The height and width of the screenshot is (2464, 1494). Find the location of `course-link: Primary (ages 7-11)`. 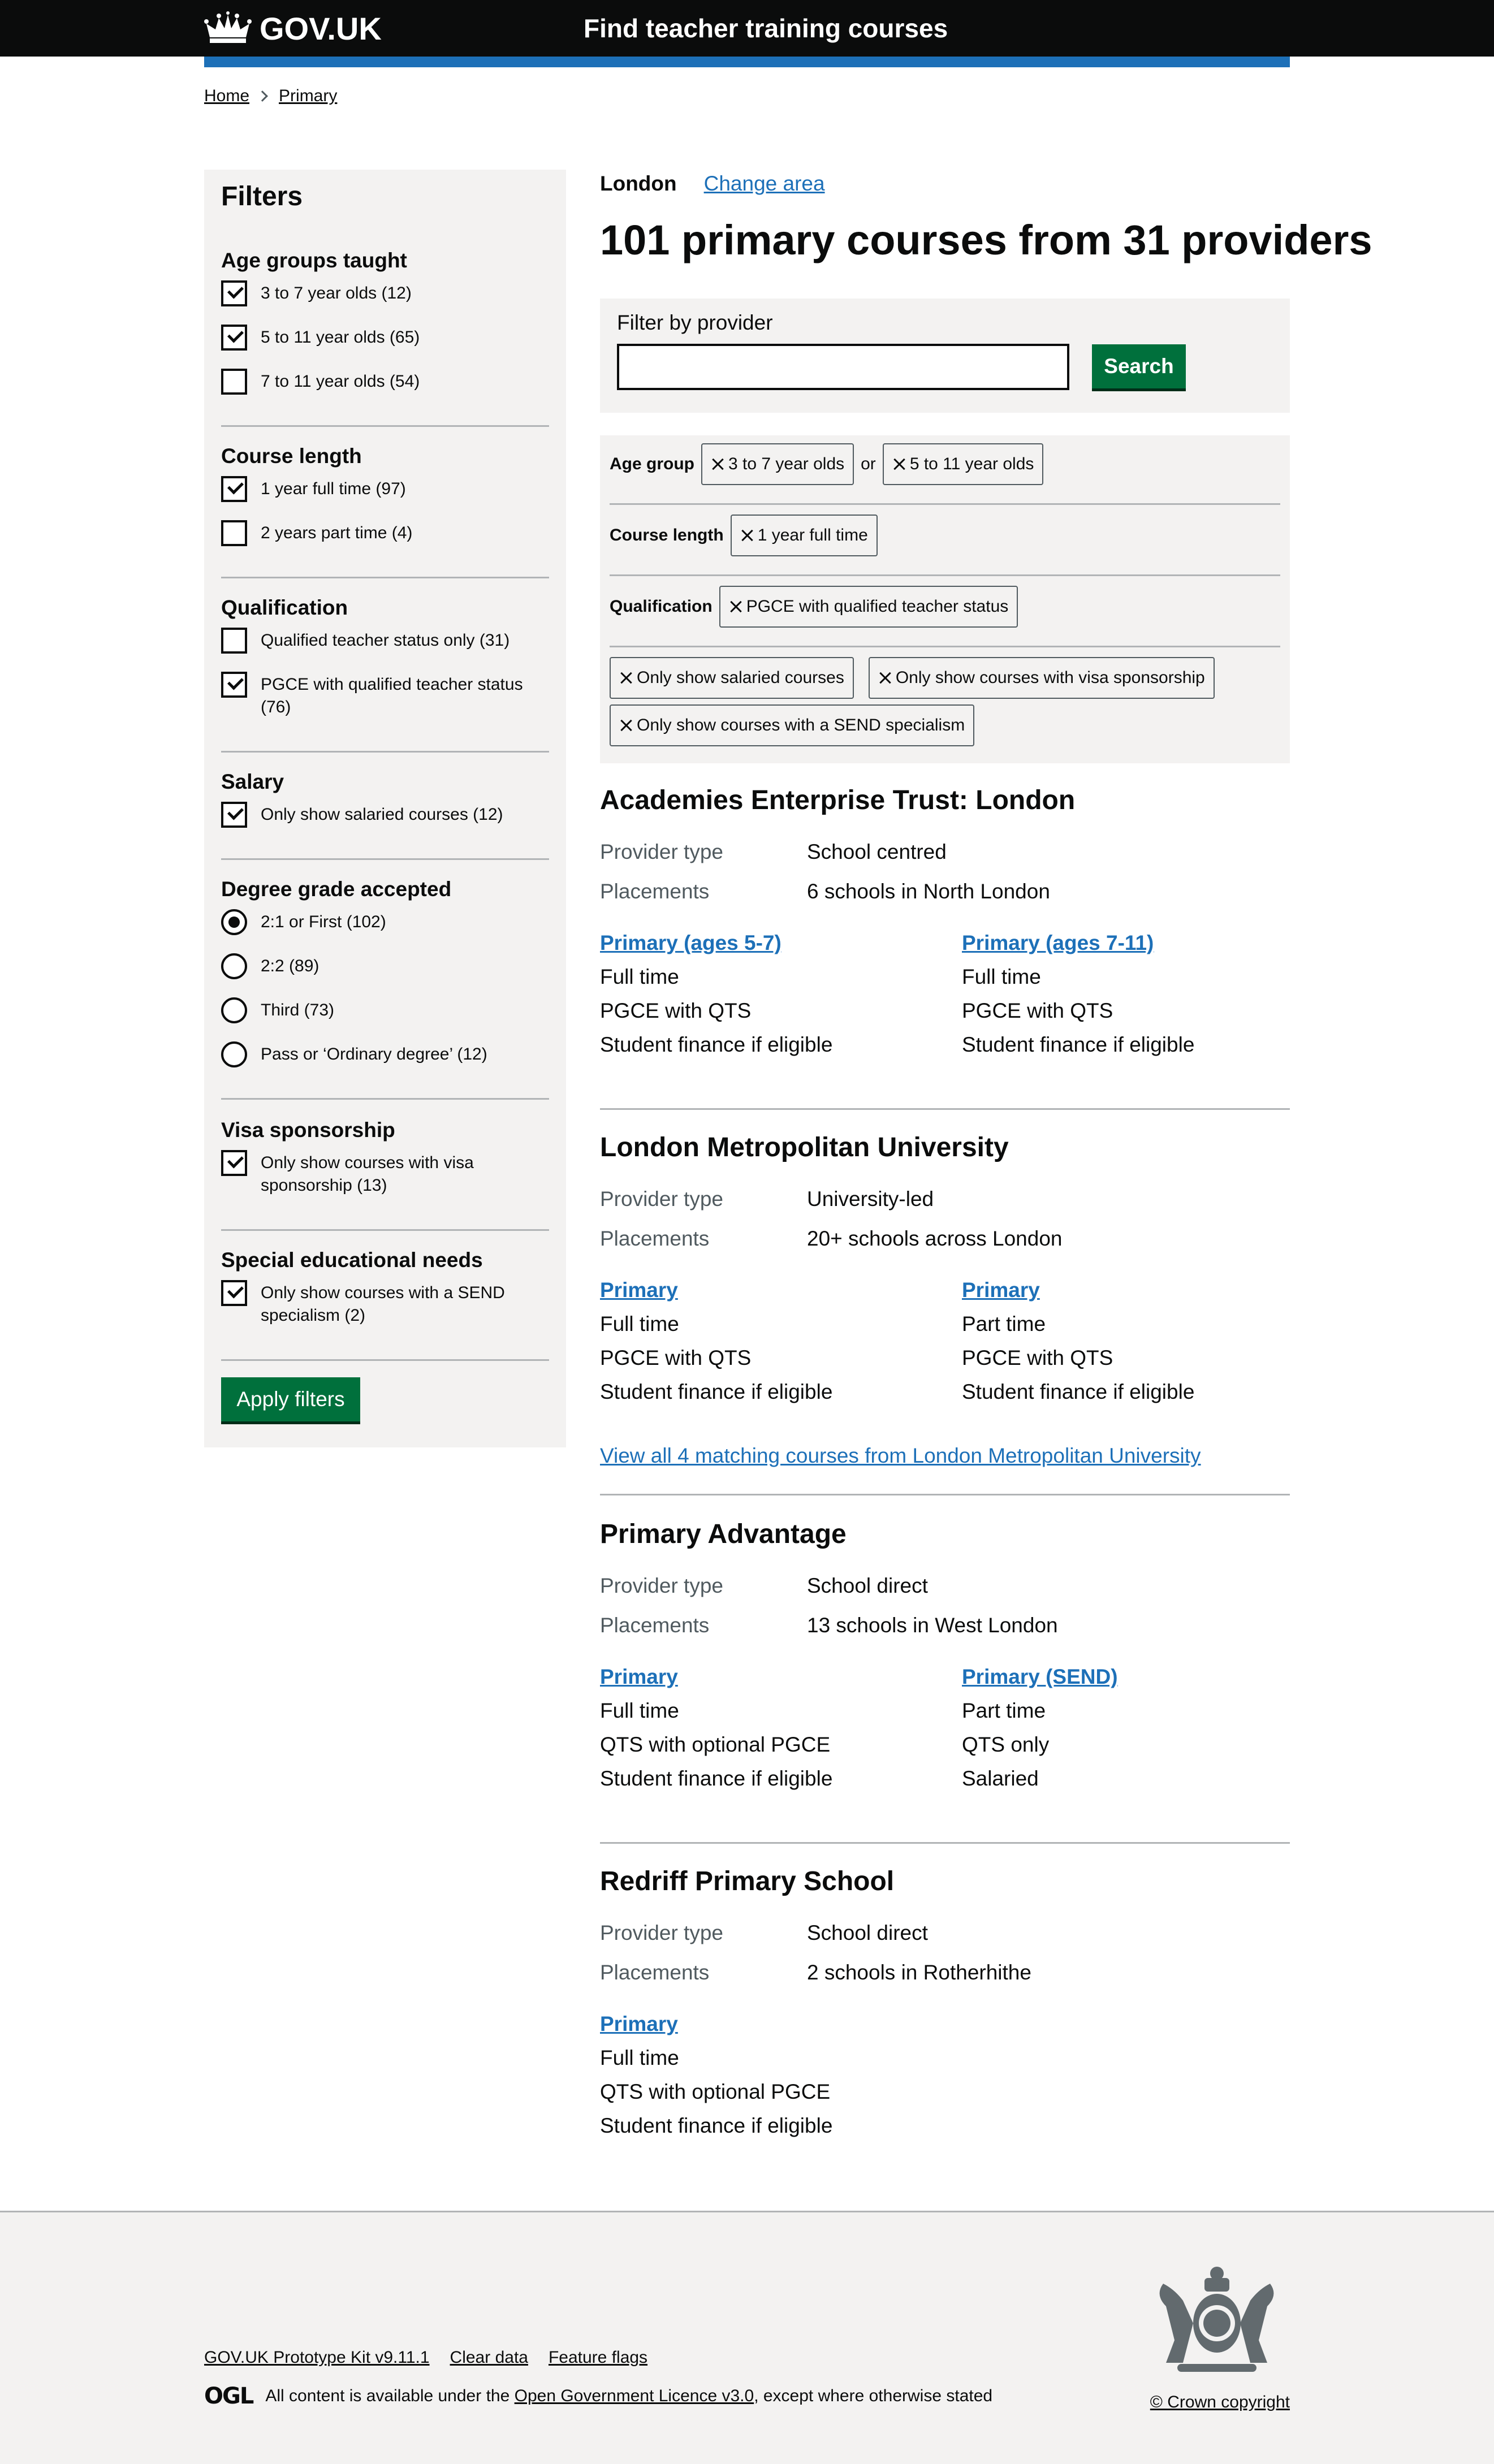

course-link: Primary (ages 7-11) is located at coordinates (1058, 942).